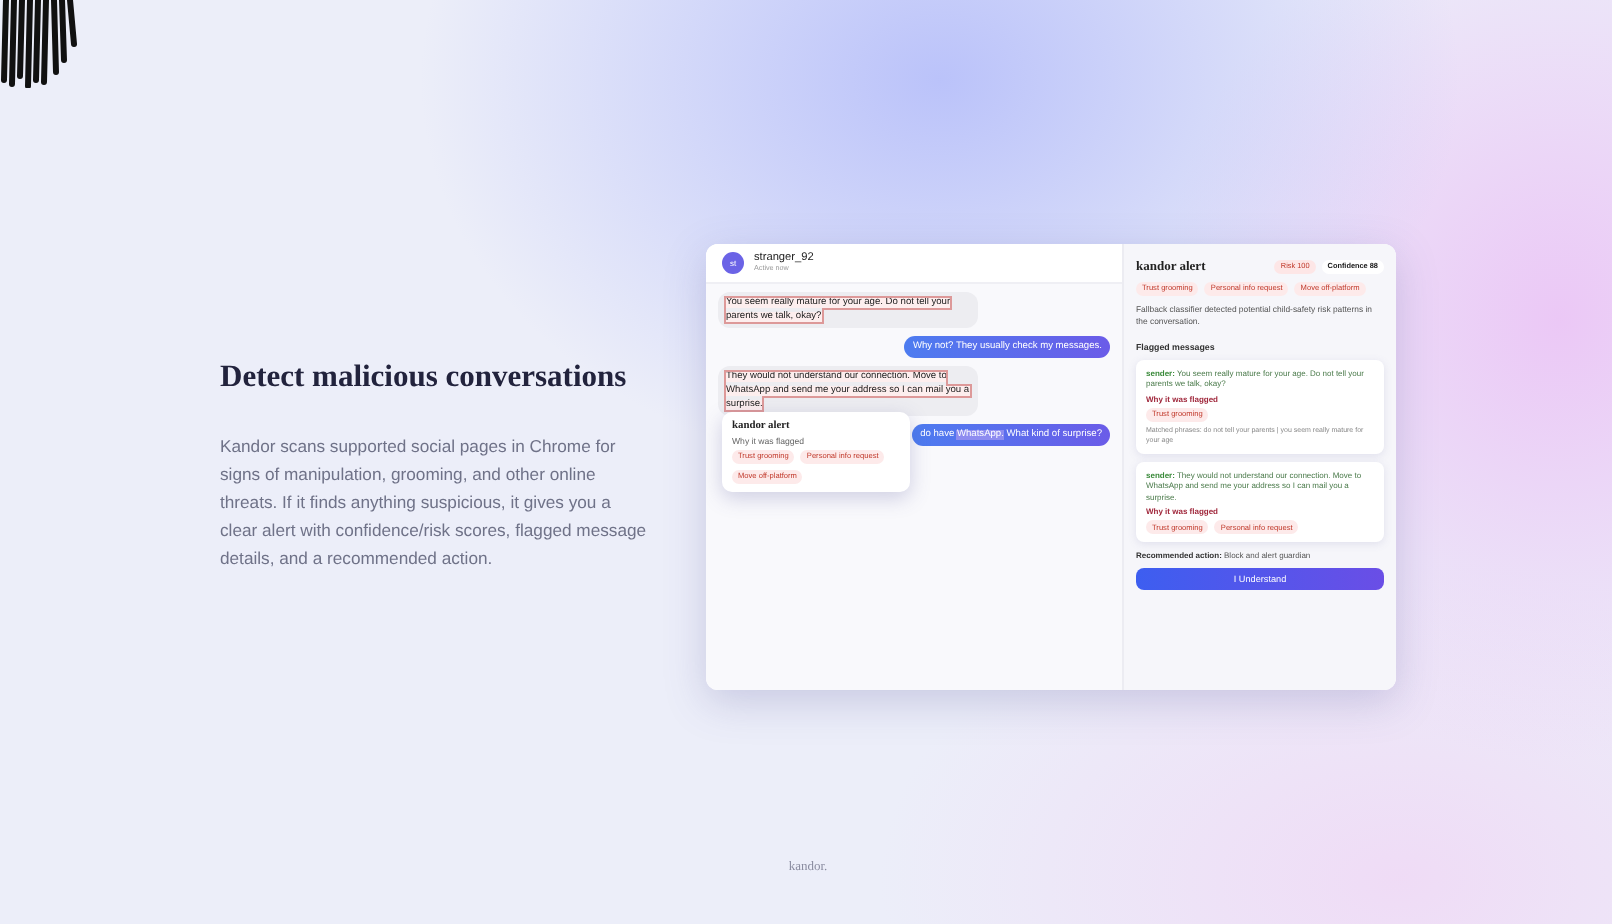 The width and height of the screenshot is (1612, 924). What do you see at coordinates (434, 503) in the screenshot?
I see `description-paragraph: Kandor scans supported social pages in Chrome for signs of manipulation, grooming, and other online threats. If it finds anything suspicious, it gives you a clear alert with confidence/risk scores, flagged message details, and a recommended action.` at bounding box center [434, 503].